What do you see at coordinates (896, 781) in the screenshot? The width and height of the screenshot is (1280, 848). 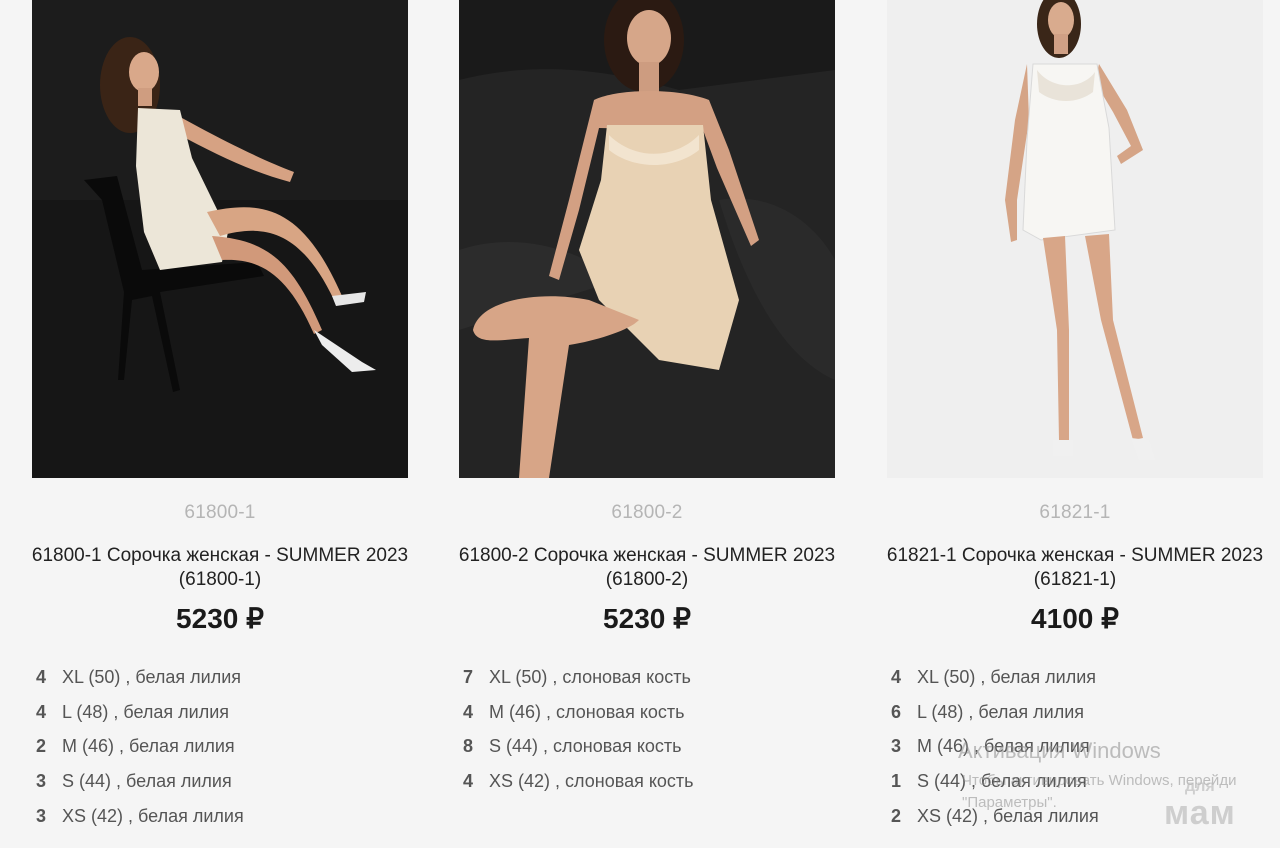 I see `stock-qty: 1` at bounding box center [896, 781].